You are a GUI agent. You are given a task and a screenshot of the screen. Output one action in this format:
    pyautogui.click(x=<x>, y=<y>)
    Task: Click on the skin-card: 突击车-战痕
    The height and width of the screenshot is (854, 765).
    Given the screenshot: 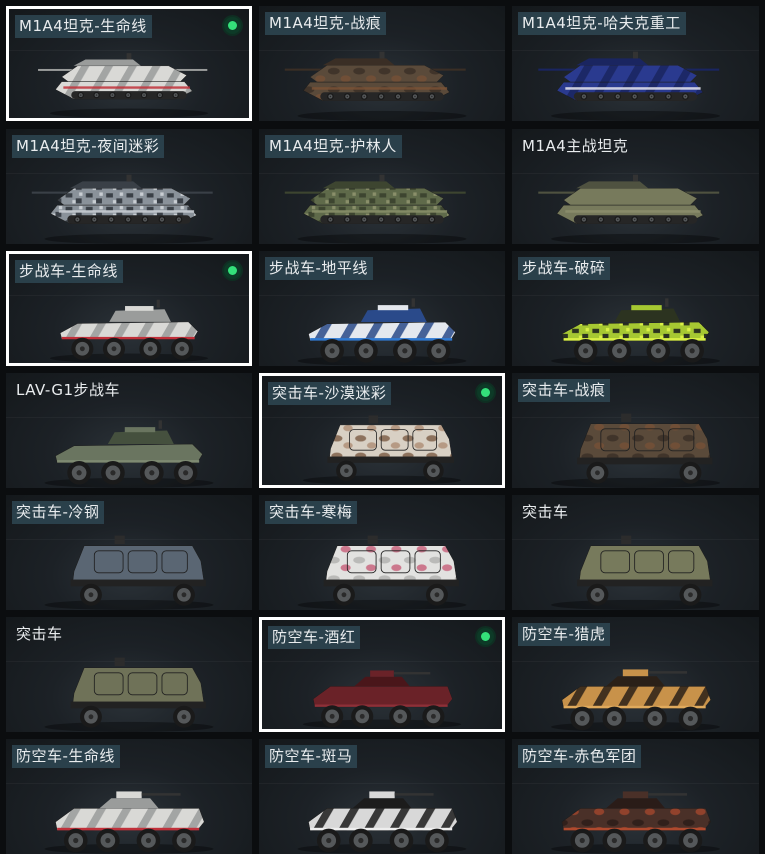 What is the action you would take?
    pyautogui.click(x=635, y=430)
    